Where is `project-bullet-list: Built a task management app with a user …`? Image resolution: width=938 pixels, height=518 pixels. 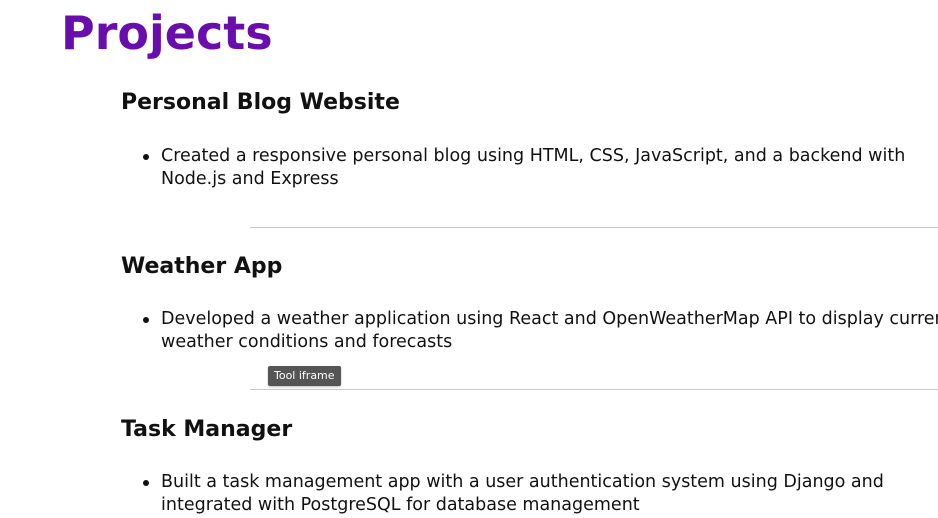 project-bullet-list: Built a task management app with a user … is located at coordinates (540, 494).